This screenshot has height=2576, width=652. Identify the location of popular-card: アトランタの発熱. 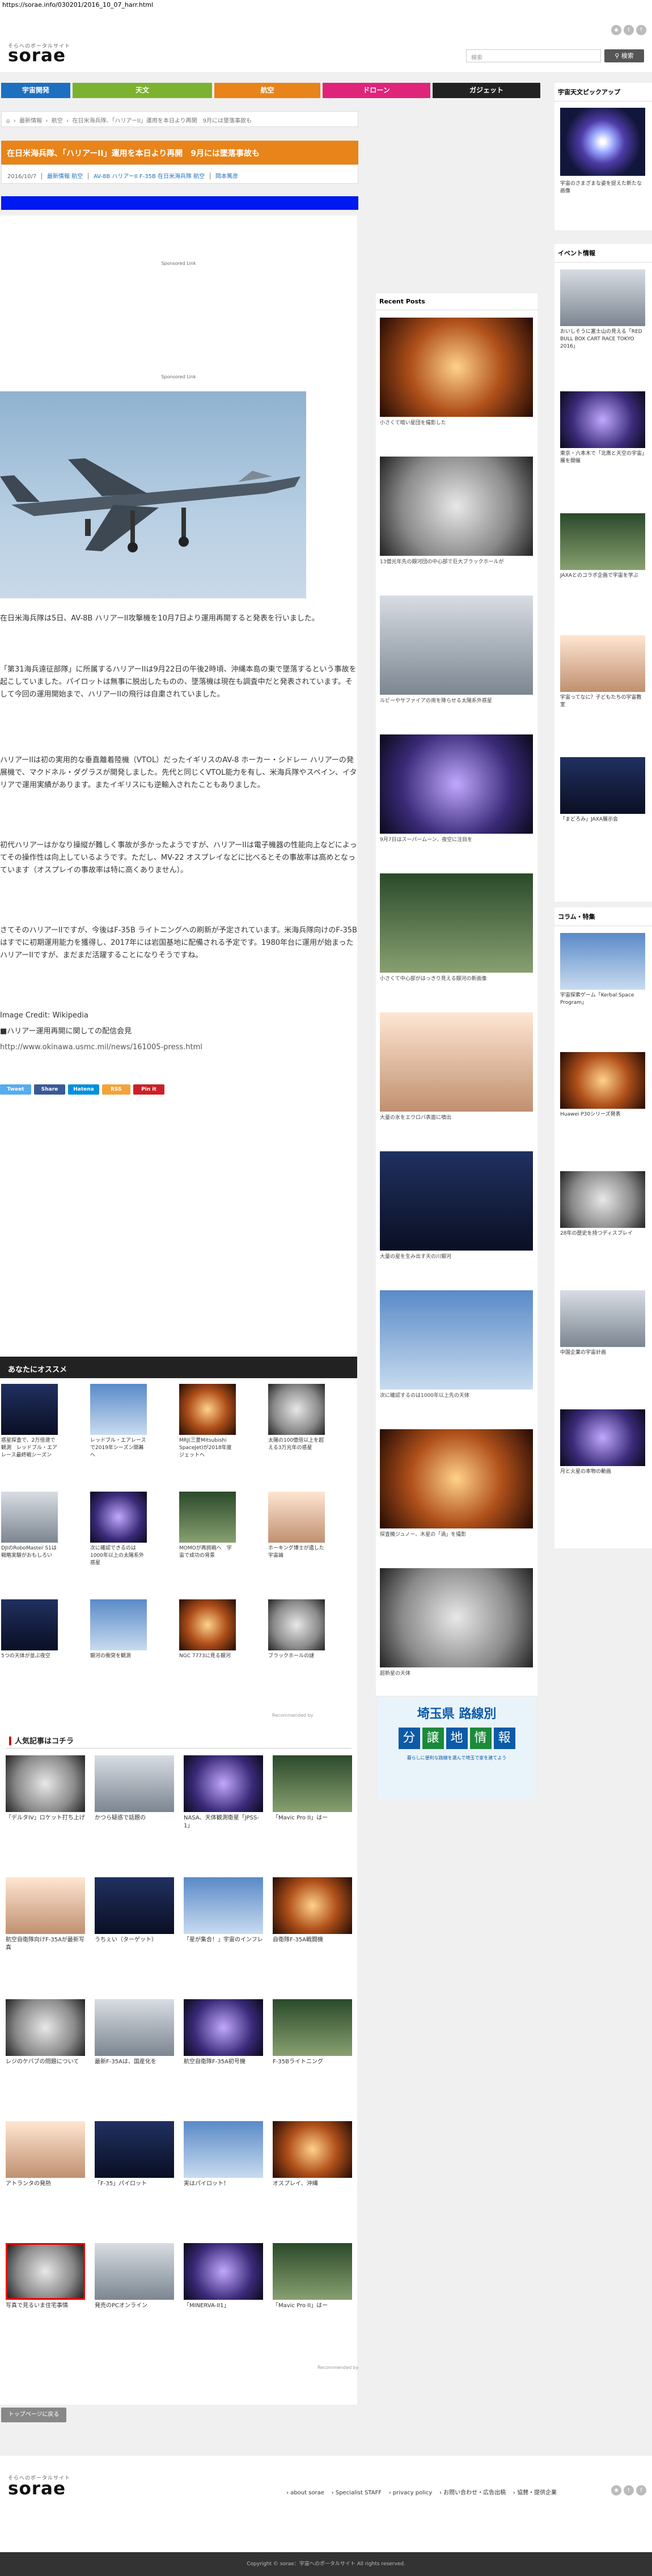
(46, 2154).